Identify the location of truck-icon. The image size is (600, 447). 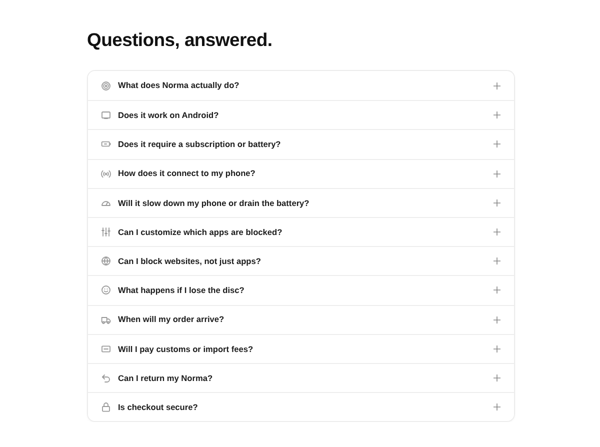
(106, 319).